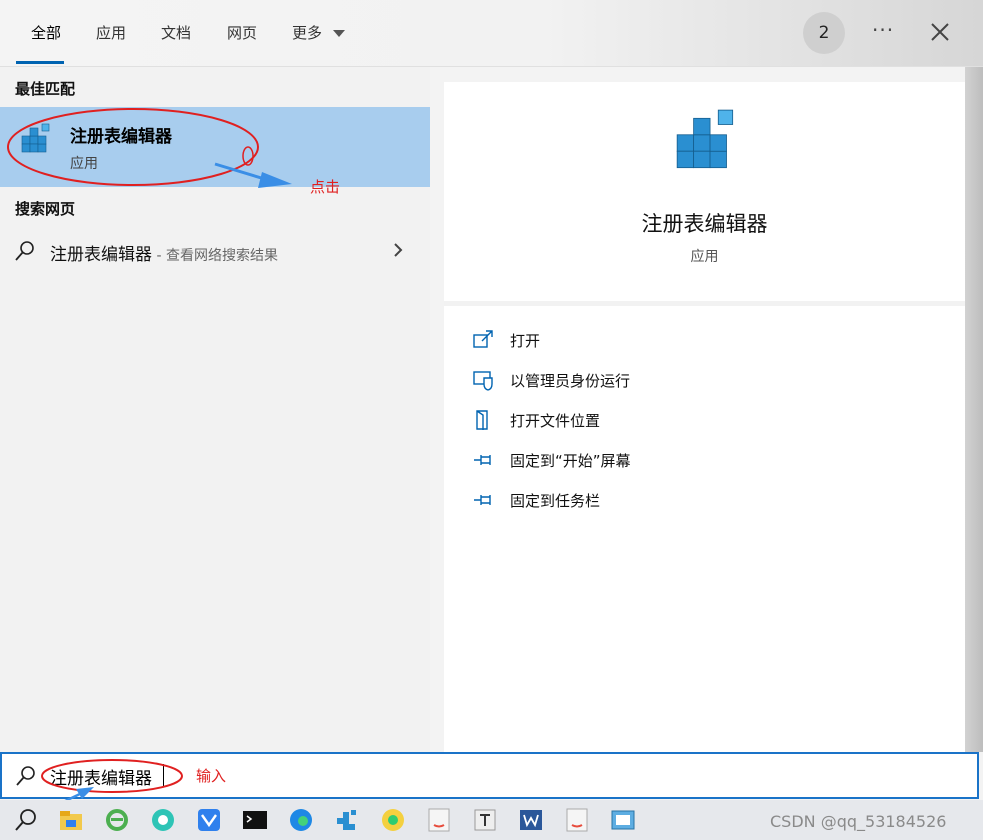 This screenshot has height=840, width=983. Describe the element at coordinates (704, 303) in the screenshot. I see `details-divider` at that location.